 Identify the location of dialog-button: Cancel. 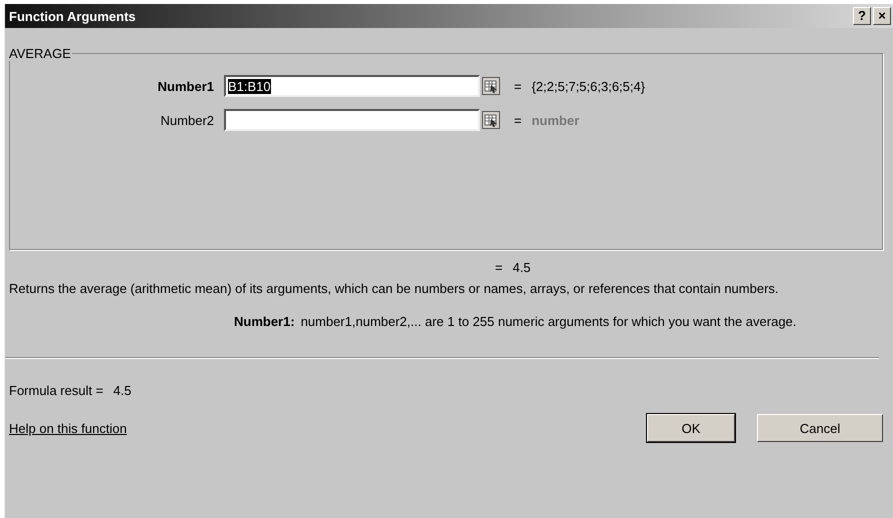
(820, 428).